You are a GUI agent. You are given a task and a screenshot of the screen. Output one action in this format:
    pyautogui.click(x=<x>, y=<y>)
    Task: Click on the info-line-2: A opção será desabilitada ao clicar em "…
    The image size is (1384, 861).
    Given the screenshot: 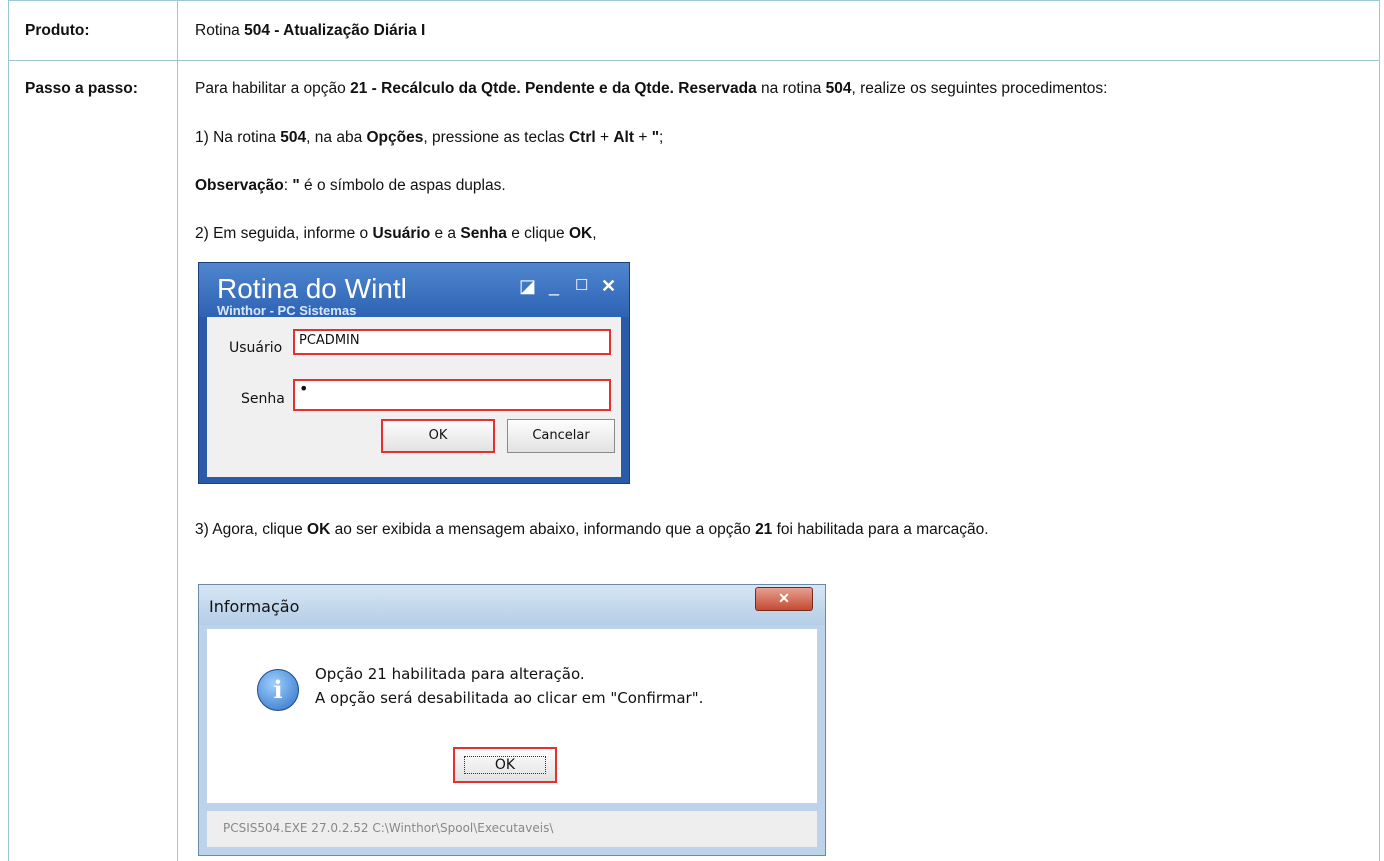 What is the action you would take?
    pyautogui.click(x=509, y=698)
    